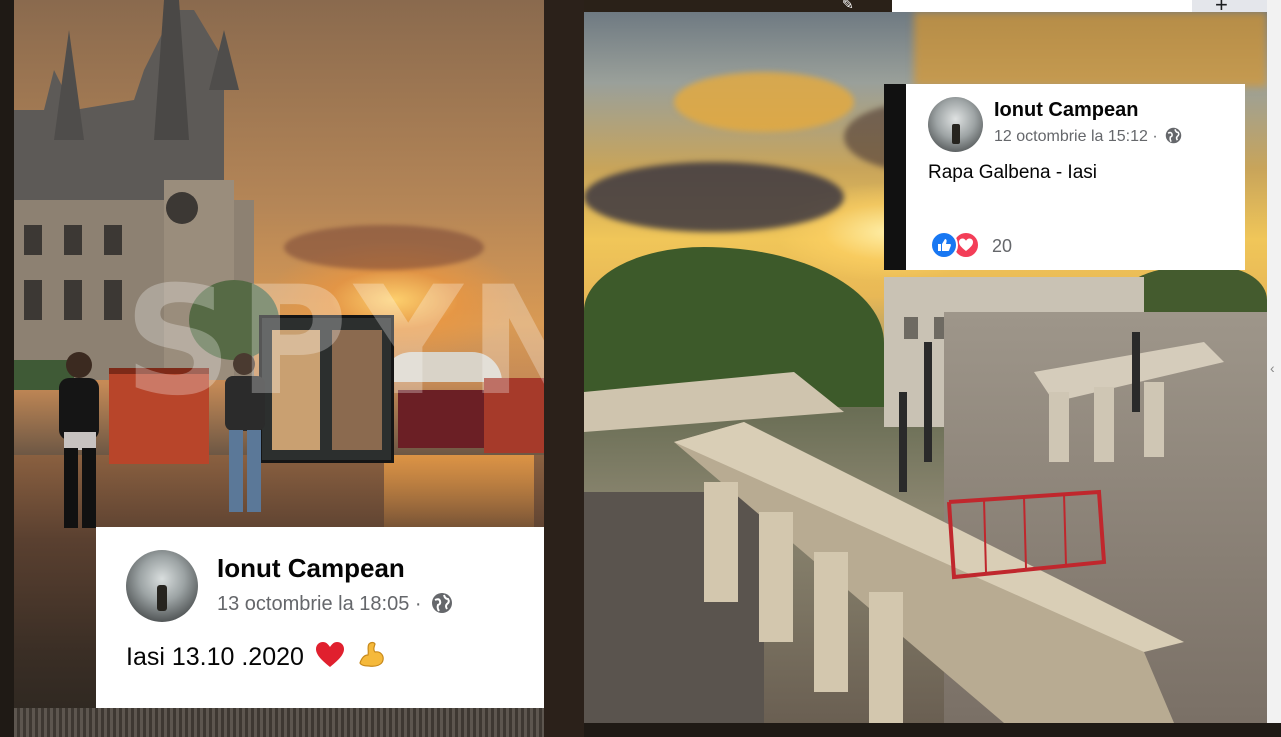 This screenshot has width=1281, height=737. I want to click on post-text: Iasi 13.10 .2020, so click(256, 655).